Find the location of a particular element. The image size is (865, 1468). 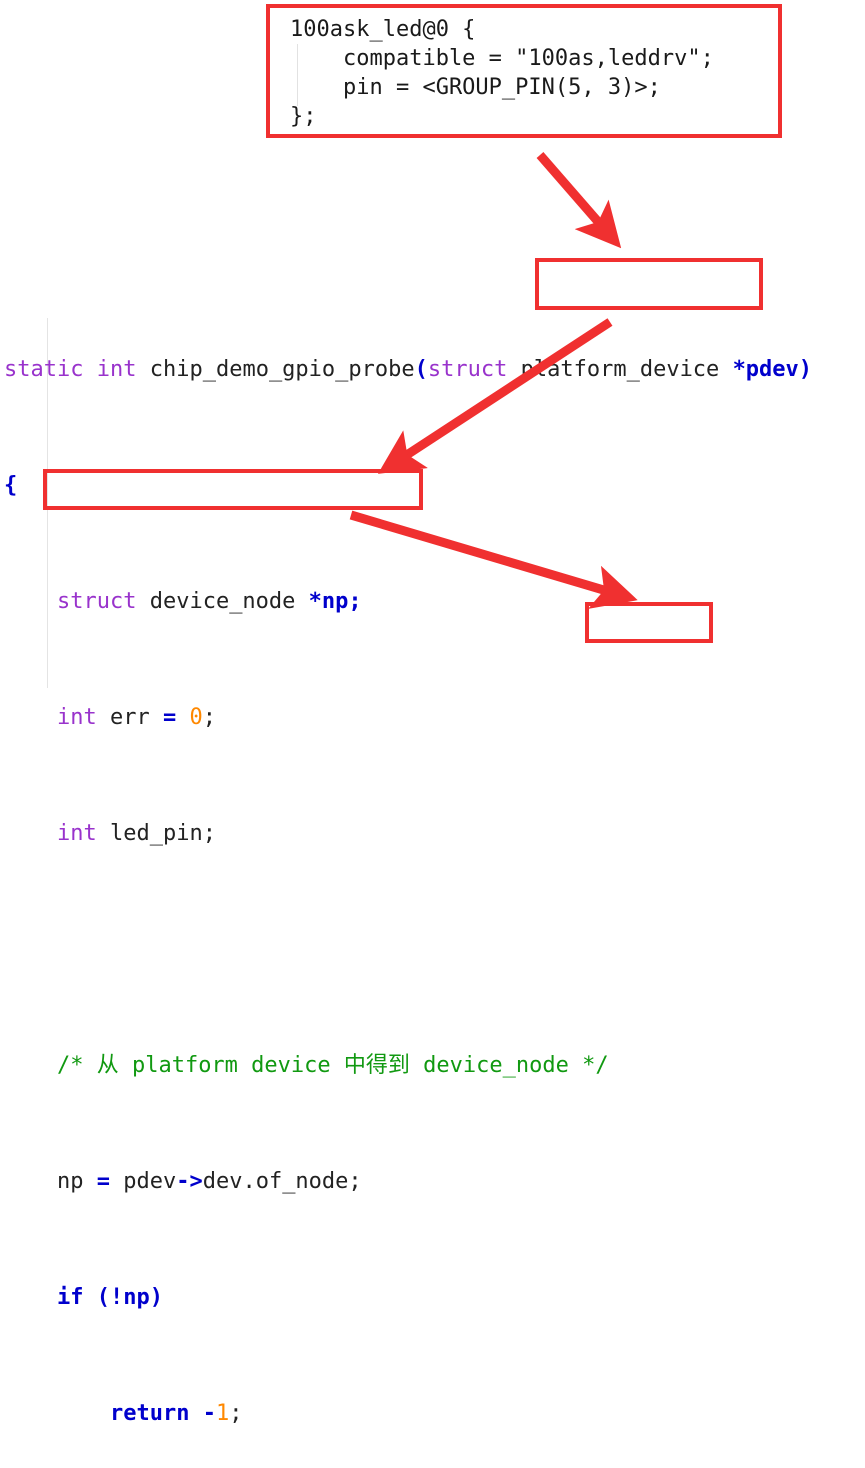

var-np: *np; is located at coordinates (335, 601).